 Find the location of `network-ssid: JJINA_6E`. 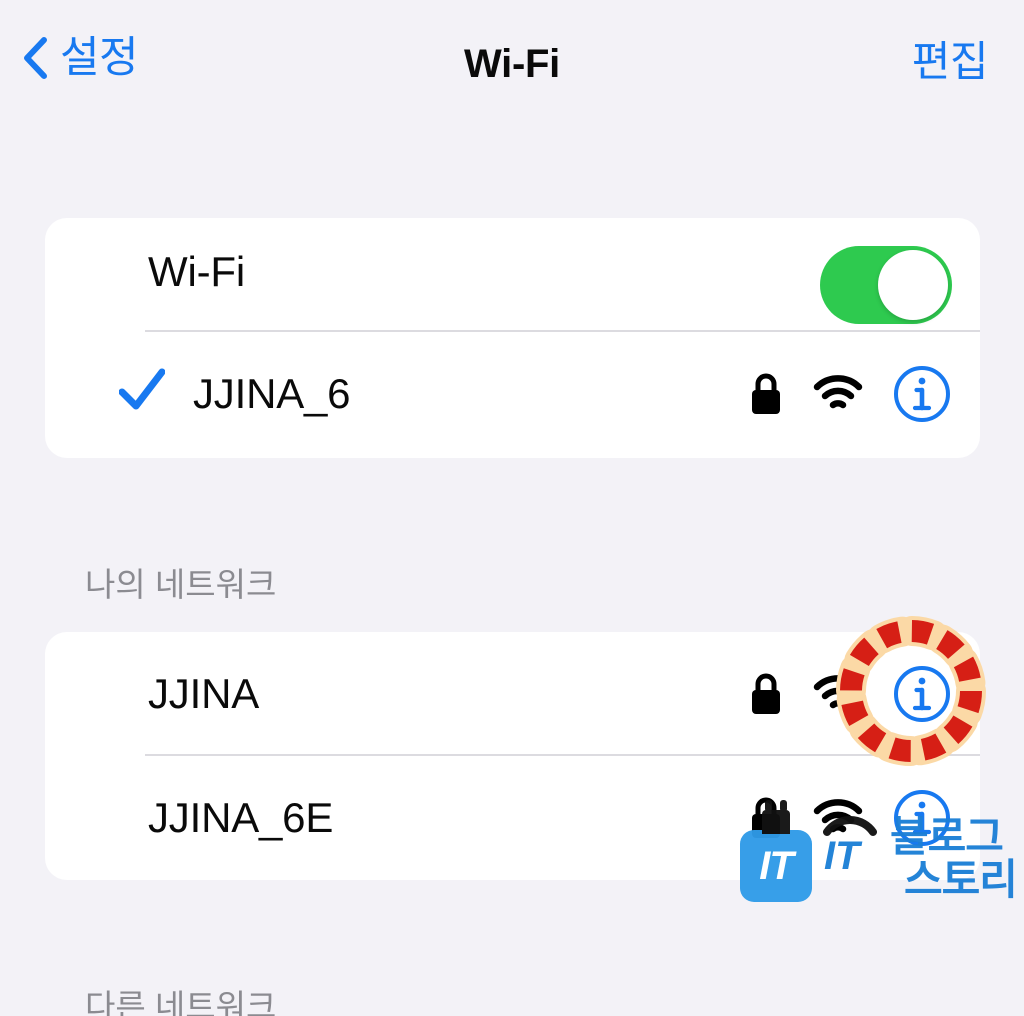

network-ssid: JJINA_6E is located at coordinates (241, 817).